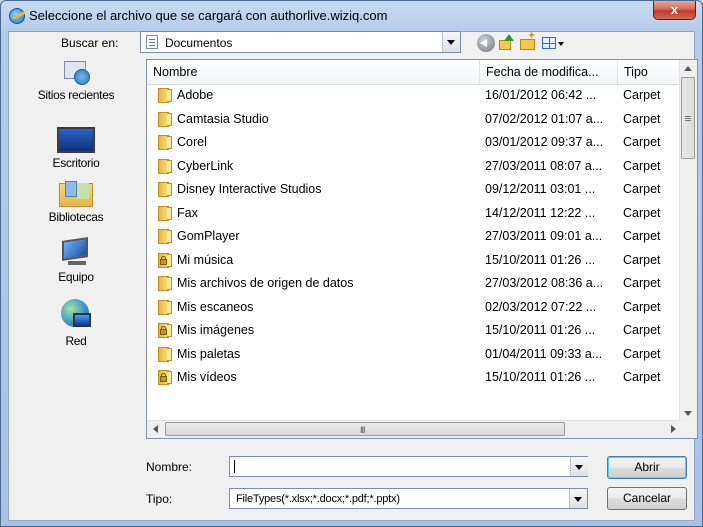 This screenshot has width=703, height=527. Describe the element at coordinates (76, 315) in the screenshot. I see `network-icon` at that location.